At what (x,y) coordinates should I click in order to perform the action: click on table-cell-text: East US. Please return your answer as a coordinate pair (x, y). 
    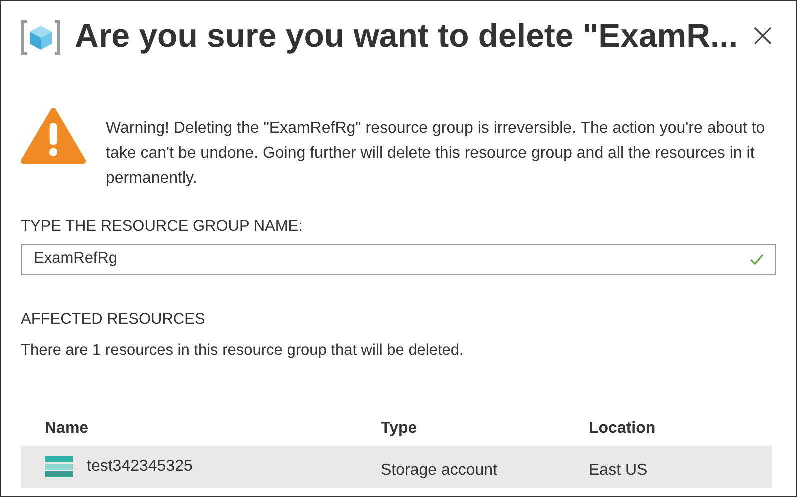
    Looking at the image, I should click on (618, 471).